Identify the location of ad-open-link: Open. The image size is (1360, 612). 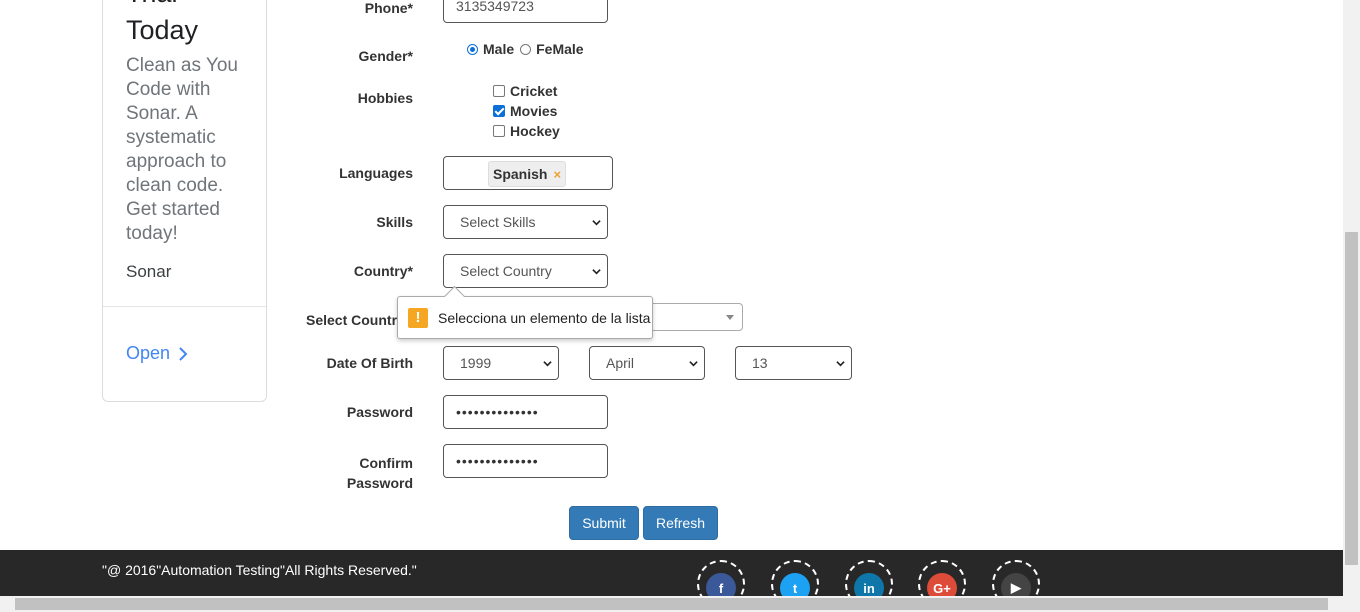
(157, 353).